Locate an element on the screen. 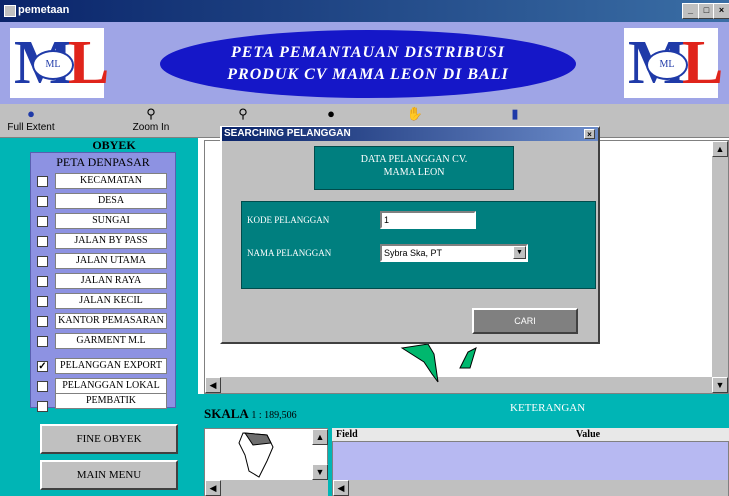  scale-value: 1 : 189,506 is located at coordinates (274, 415).